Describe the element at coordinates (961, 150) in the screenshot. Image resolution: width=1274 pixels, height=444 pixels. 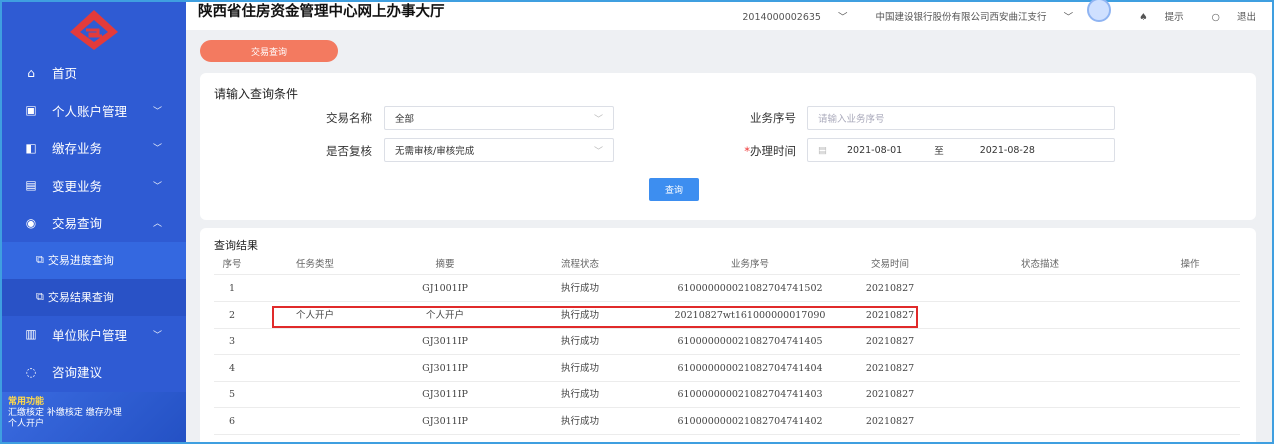
I see `date-range-picker: ▤ 2021-08-01 至 2021-08-28` at that location.